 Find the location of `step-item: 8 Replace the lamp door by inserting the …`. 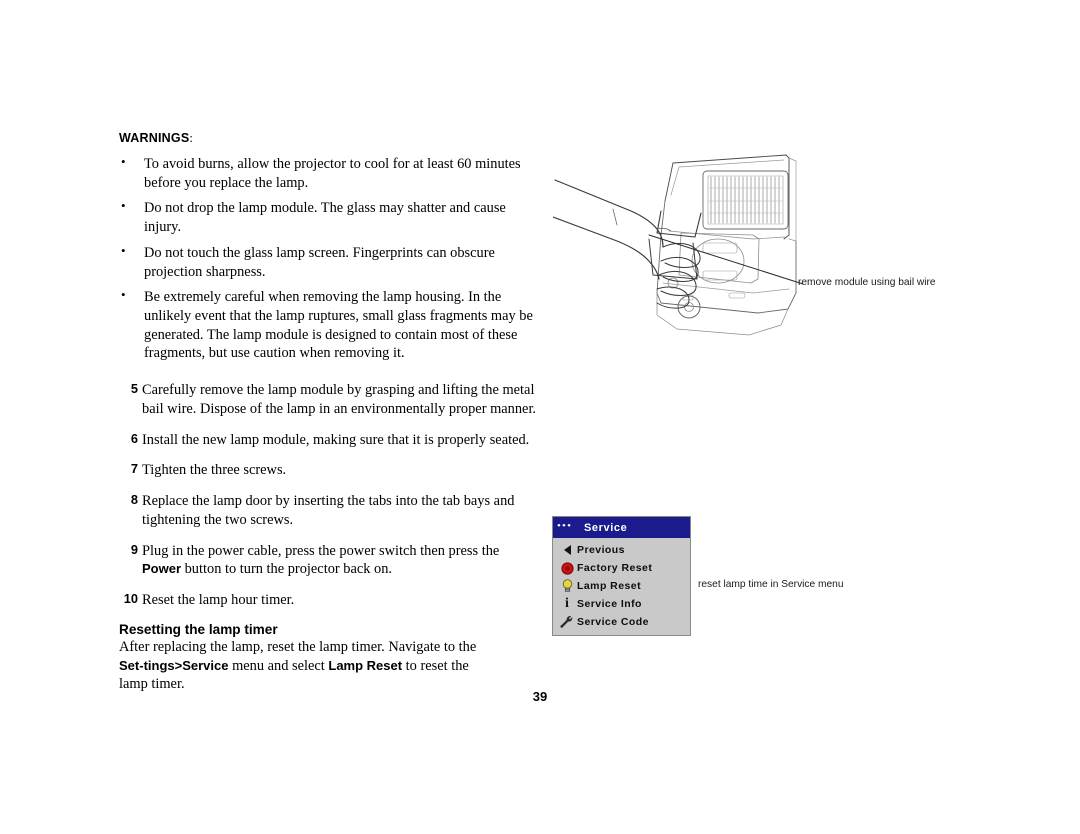

step-item: 8 Replace the lamp door by inserting the … is located at coordinates (329, 510).